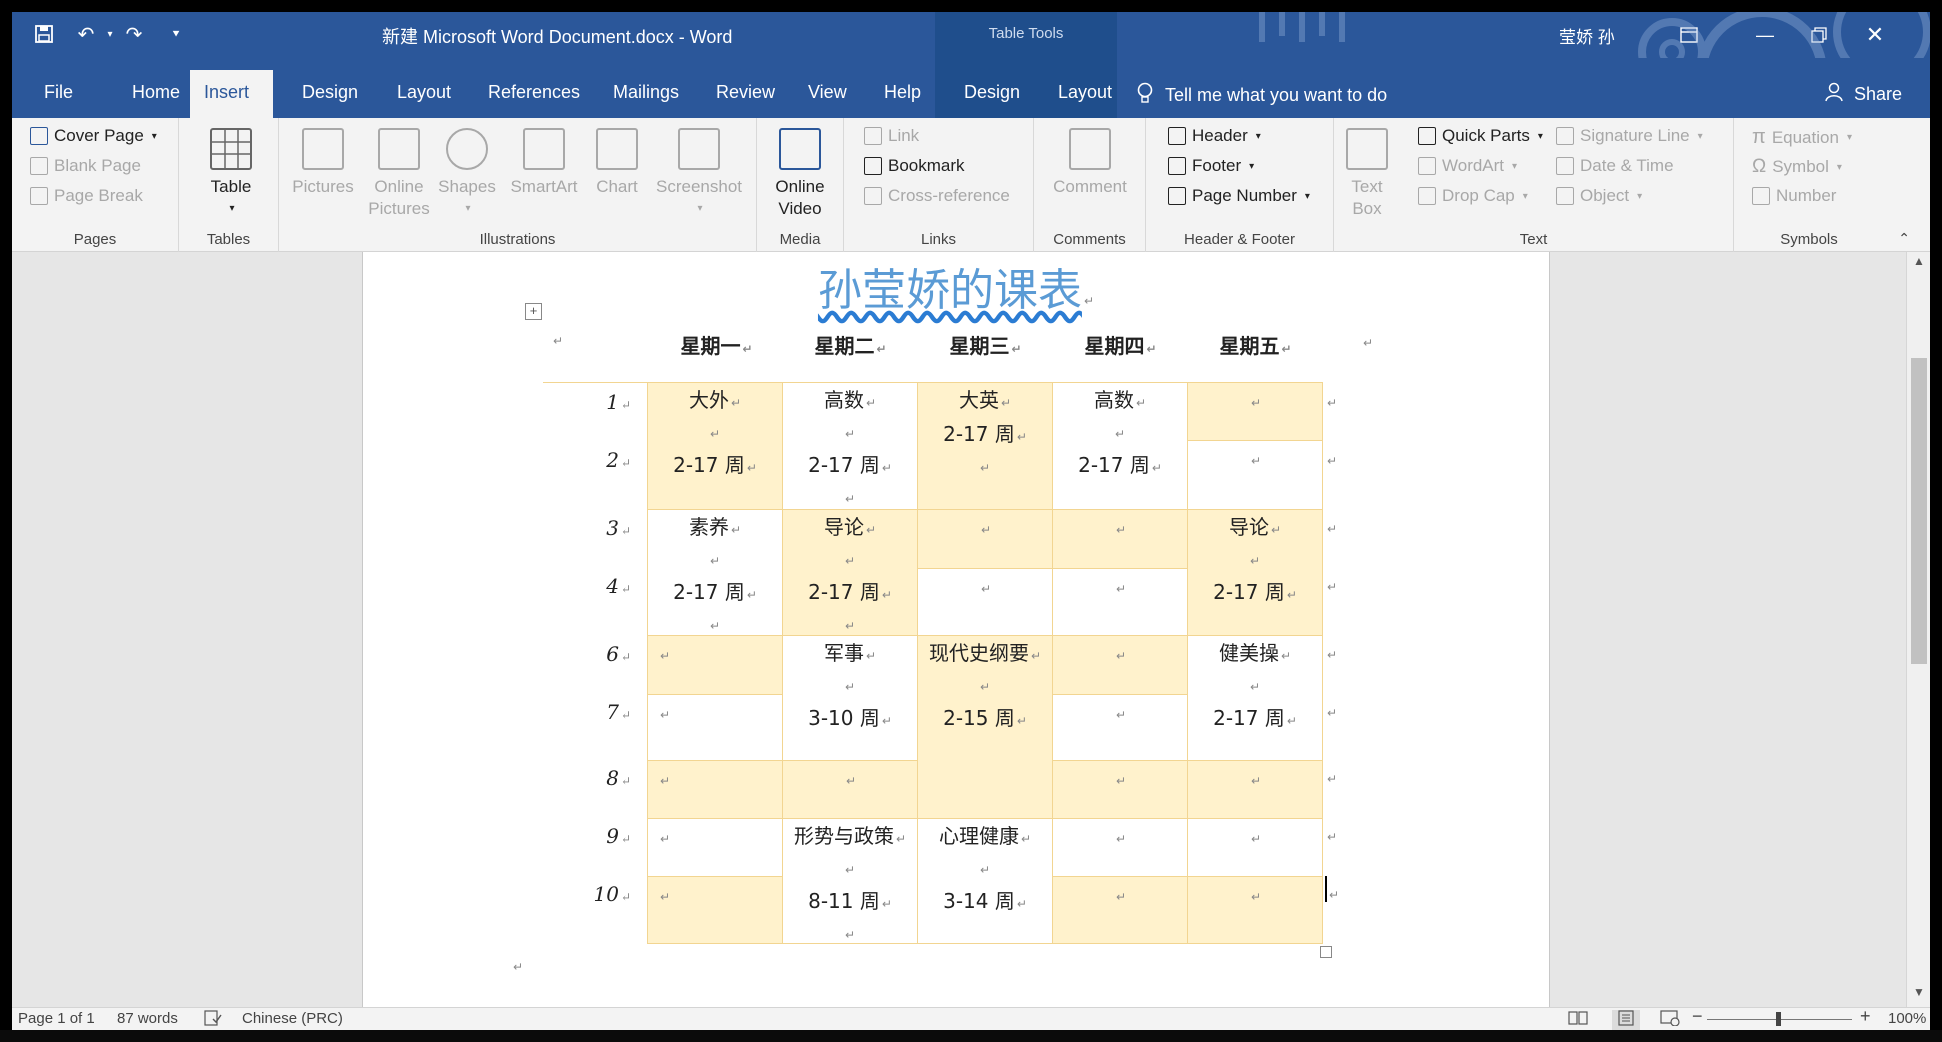 The height and width of the screenshot is (1042, 1942). Describe the element at coordinates (1214, 136) in the screenshot. I see `header-button: Header ▾` at that location.